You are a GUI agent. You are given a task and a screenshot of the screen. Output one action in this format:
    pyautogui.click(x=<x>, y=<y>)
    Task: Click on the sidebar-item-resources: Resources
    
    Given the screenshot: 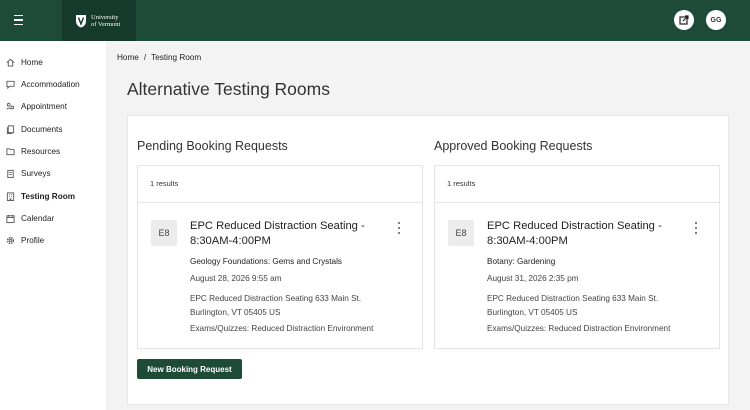 What is the action you would take?
    pyautogui.click(x=53, y=151)
    